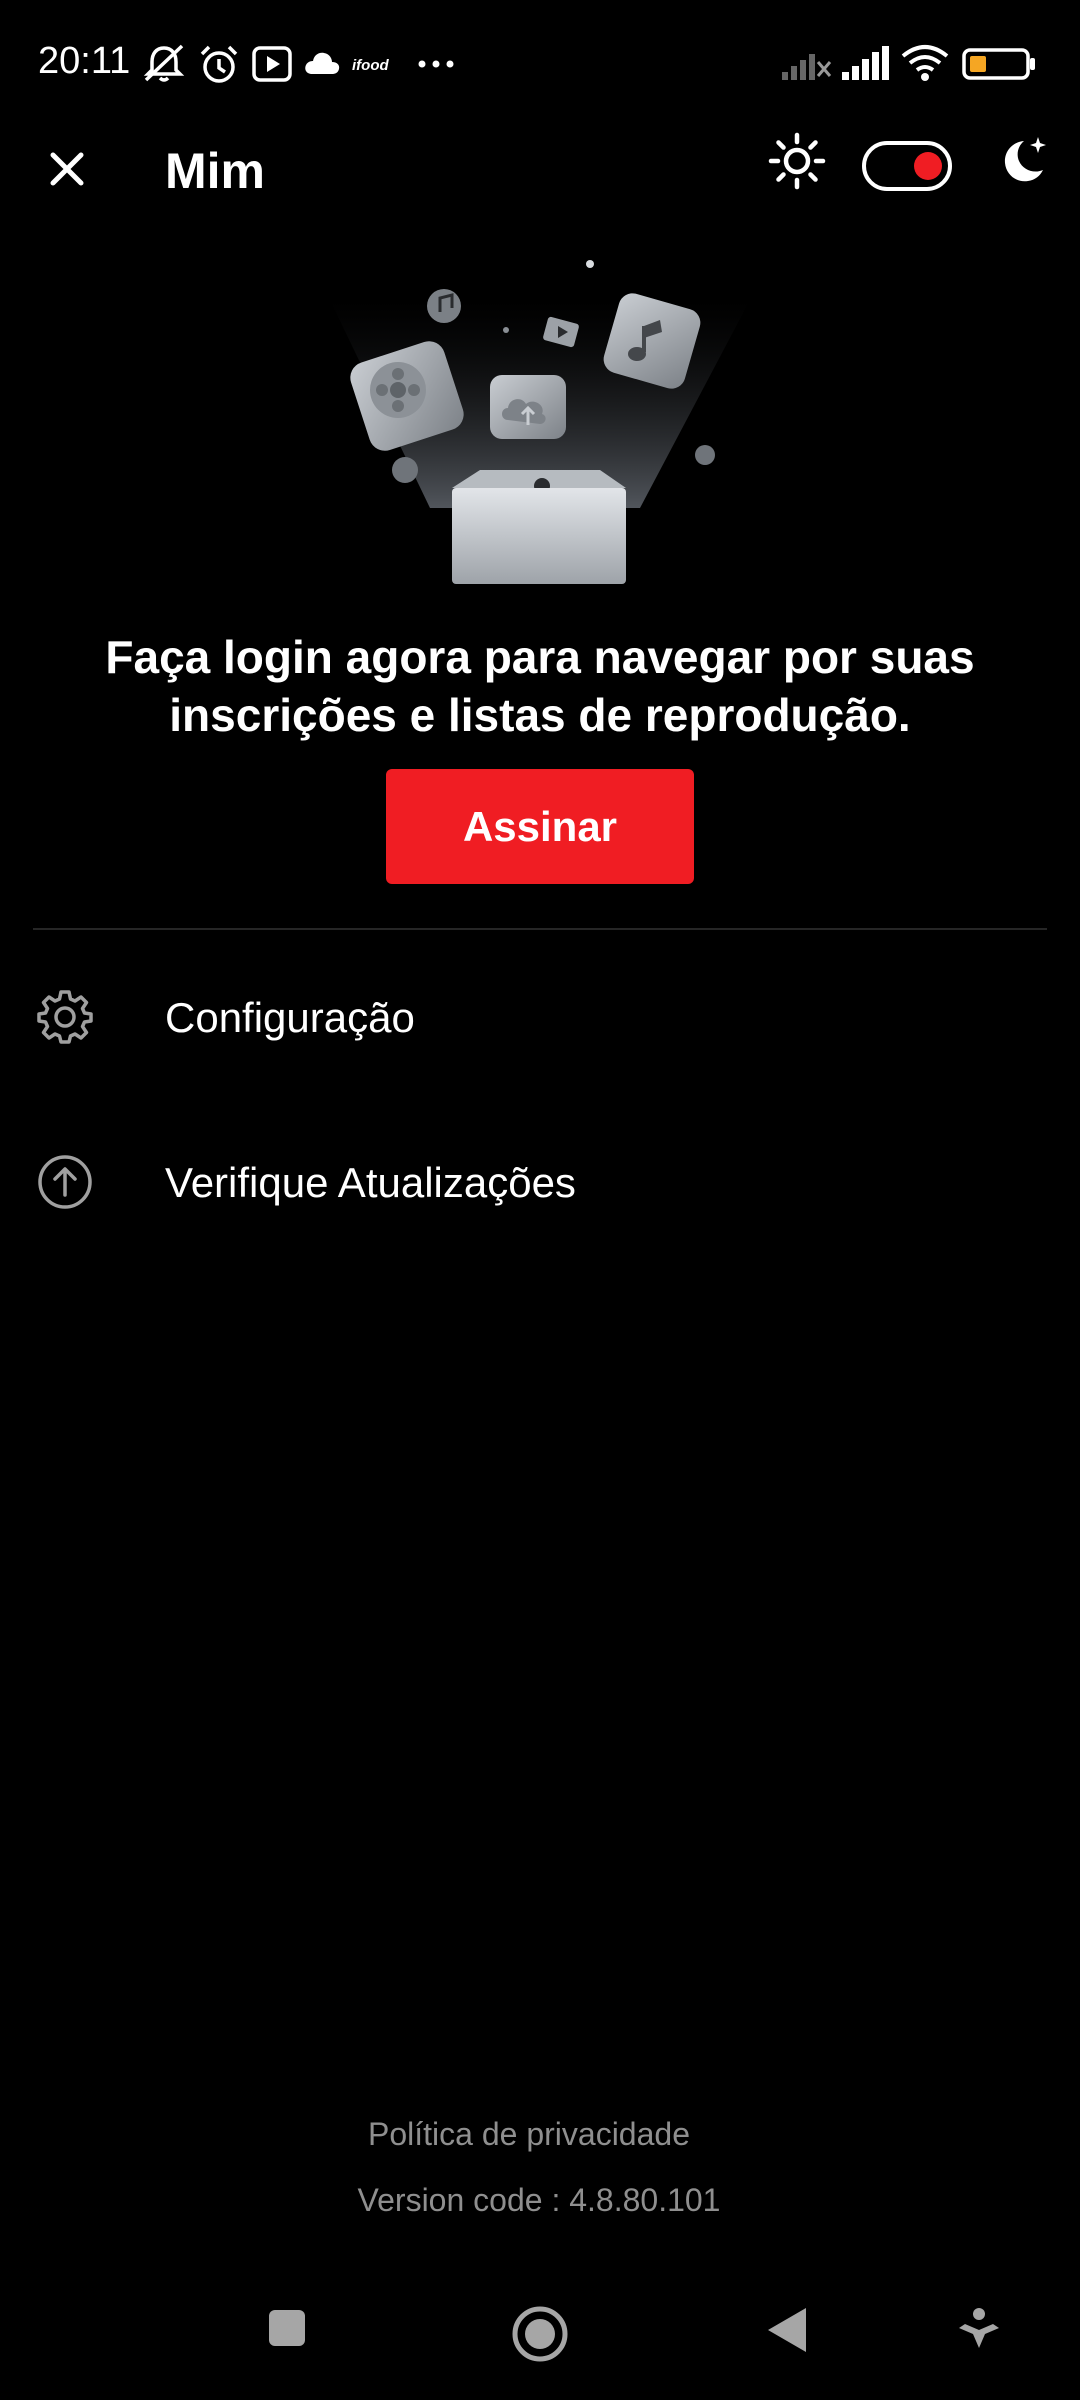 The image size is (1080, 2400). What do you see at coordinates (865, 63) in the screenshot?
I see `signal-icon` at bounding box center [865, 63].